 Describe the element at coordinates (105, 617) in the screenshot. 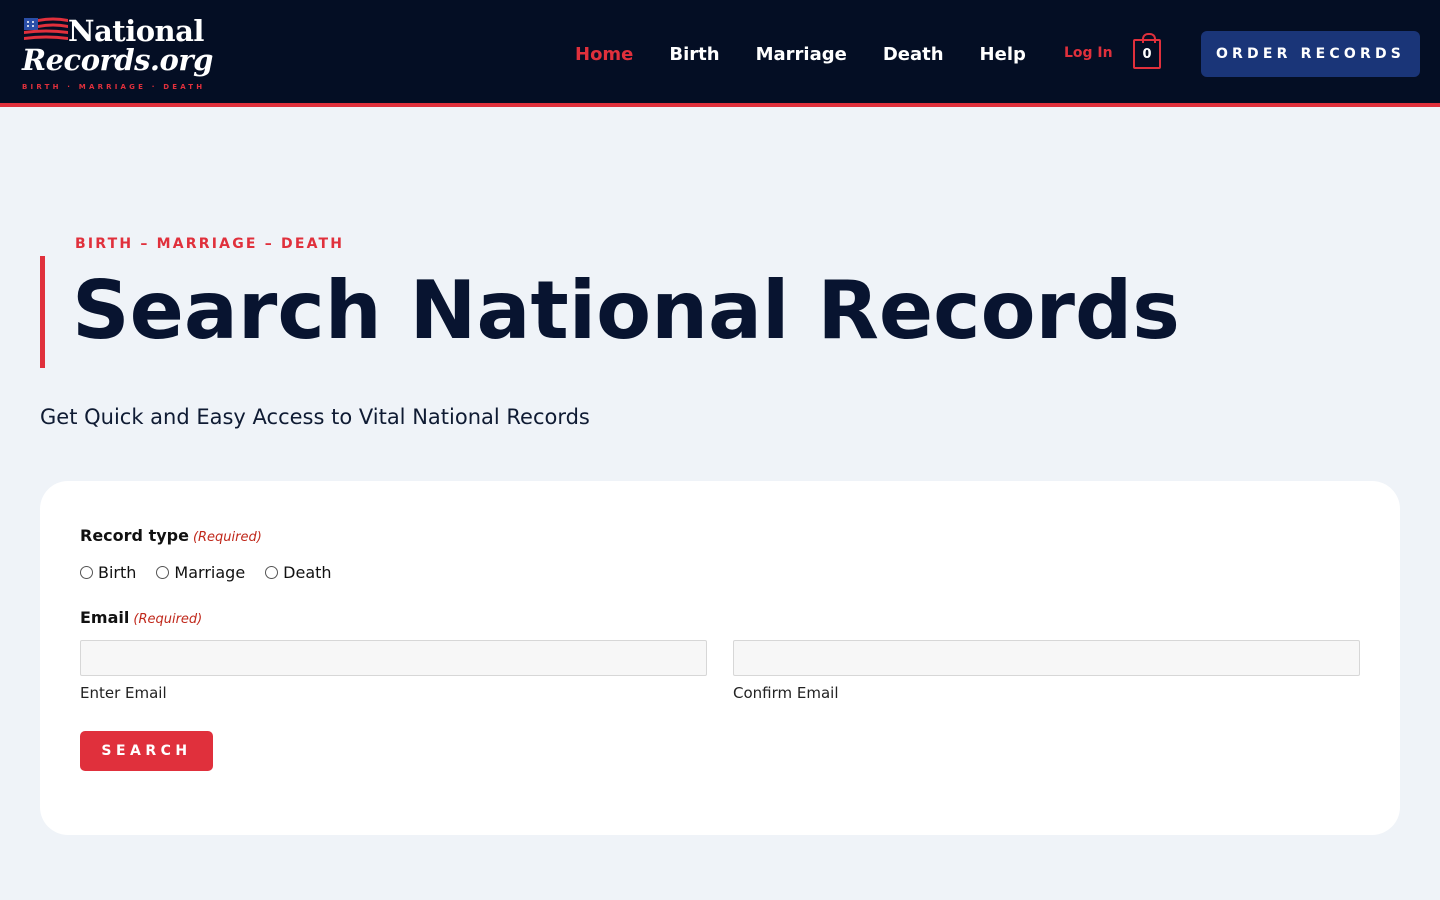

I see `email-label-text: Email` at that location.